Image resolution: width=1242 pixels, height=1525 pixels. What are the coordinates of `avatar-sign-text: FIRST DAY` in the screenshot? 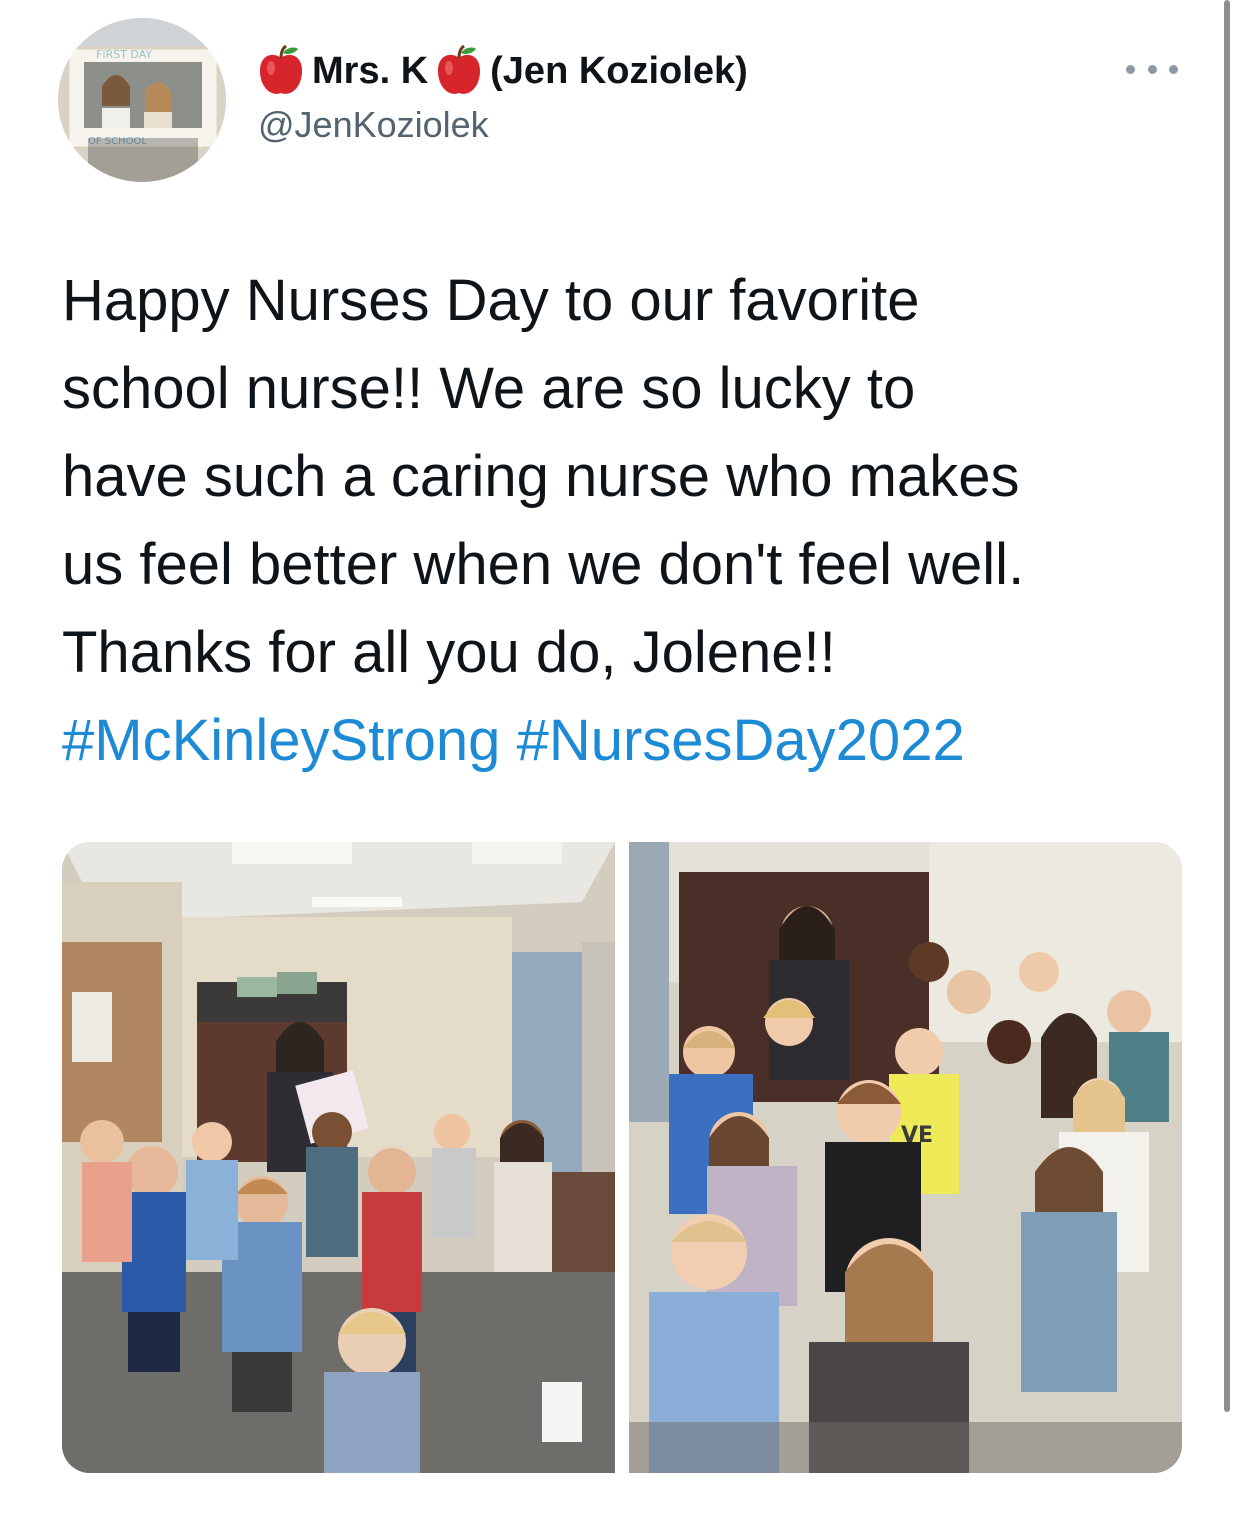 It's located at (124, 54).